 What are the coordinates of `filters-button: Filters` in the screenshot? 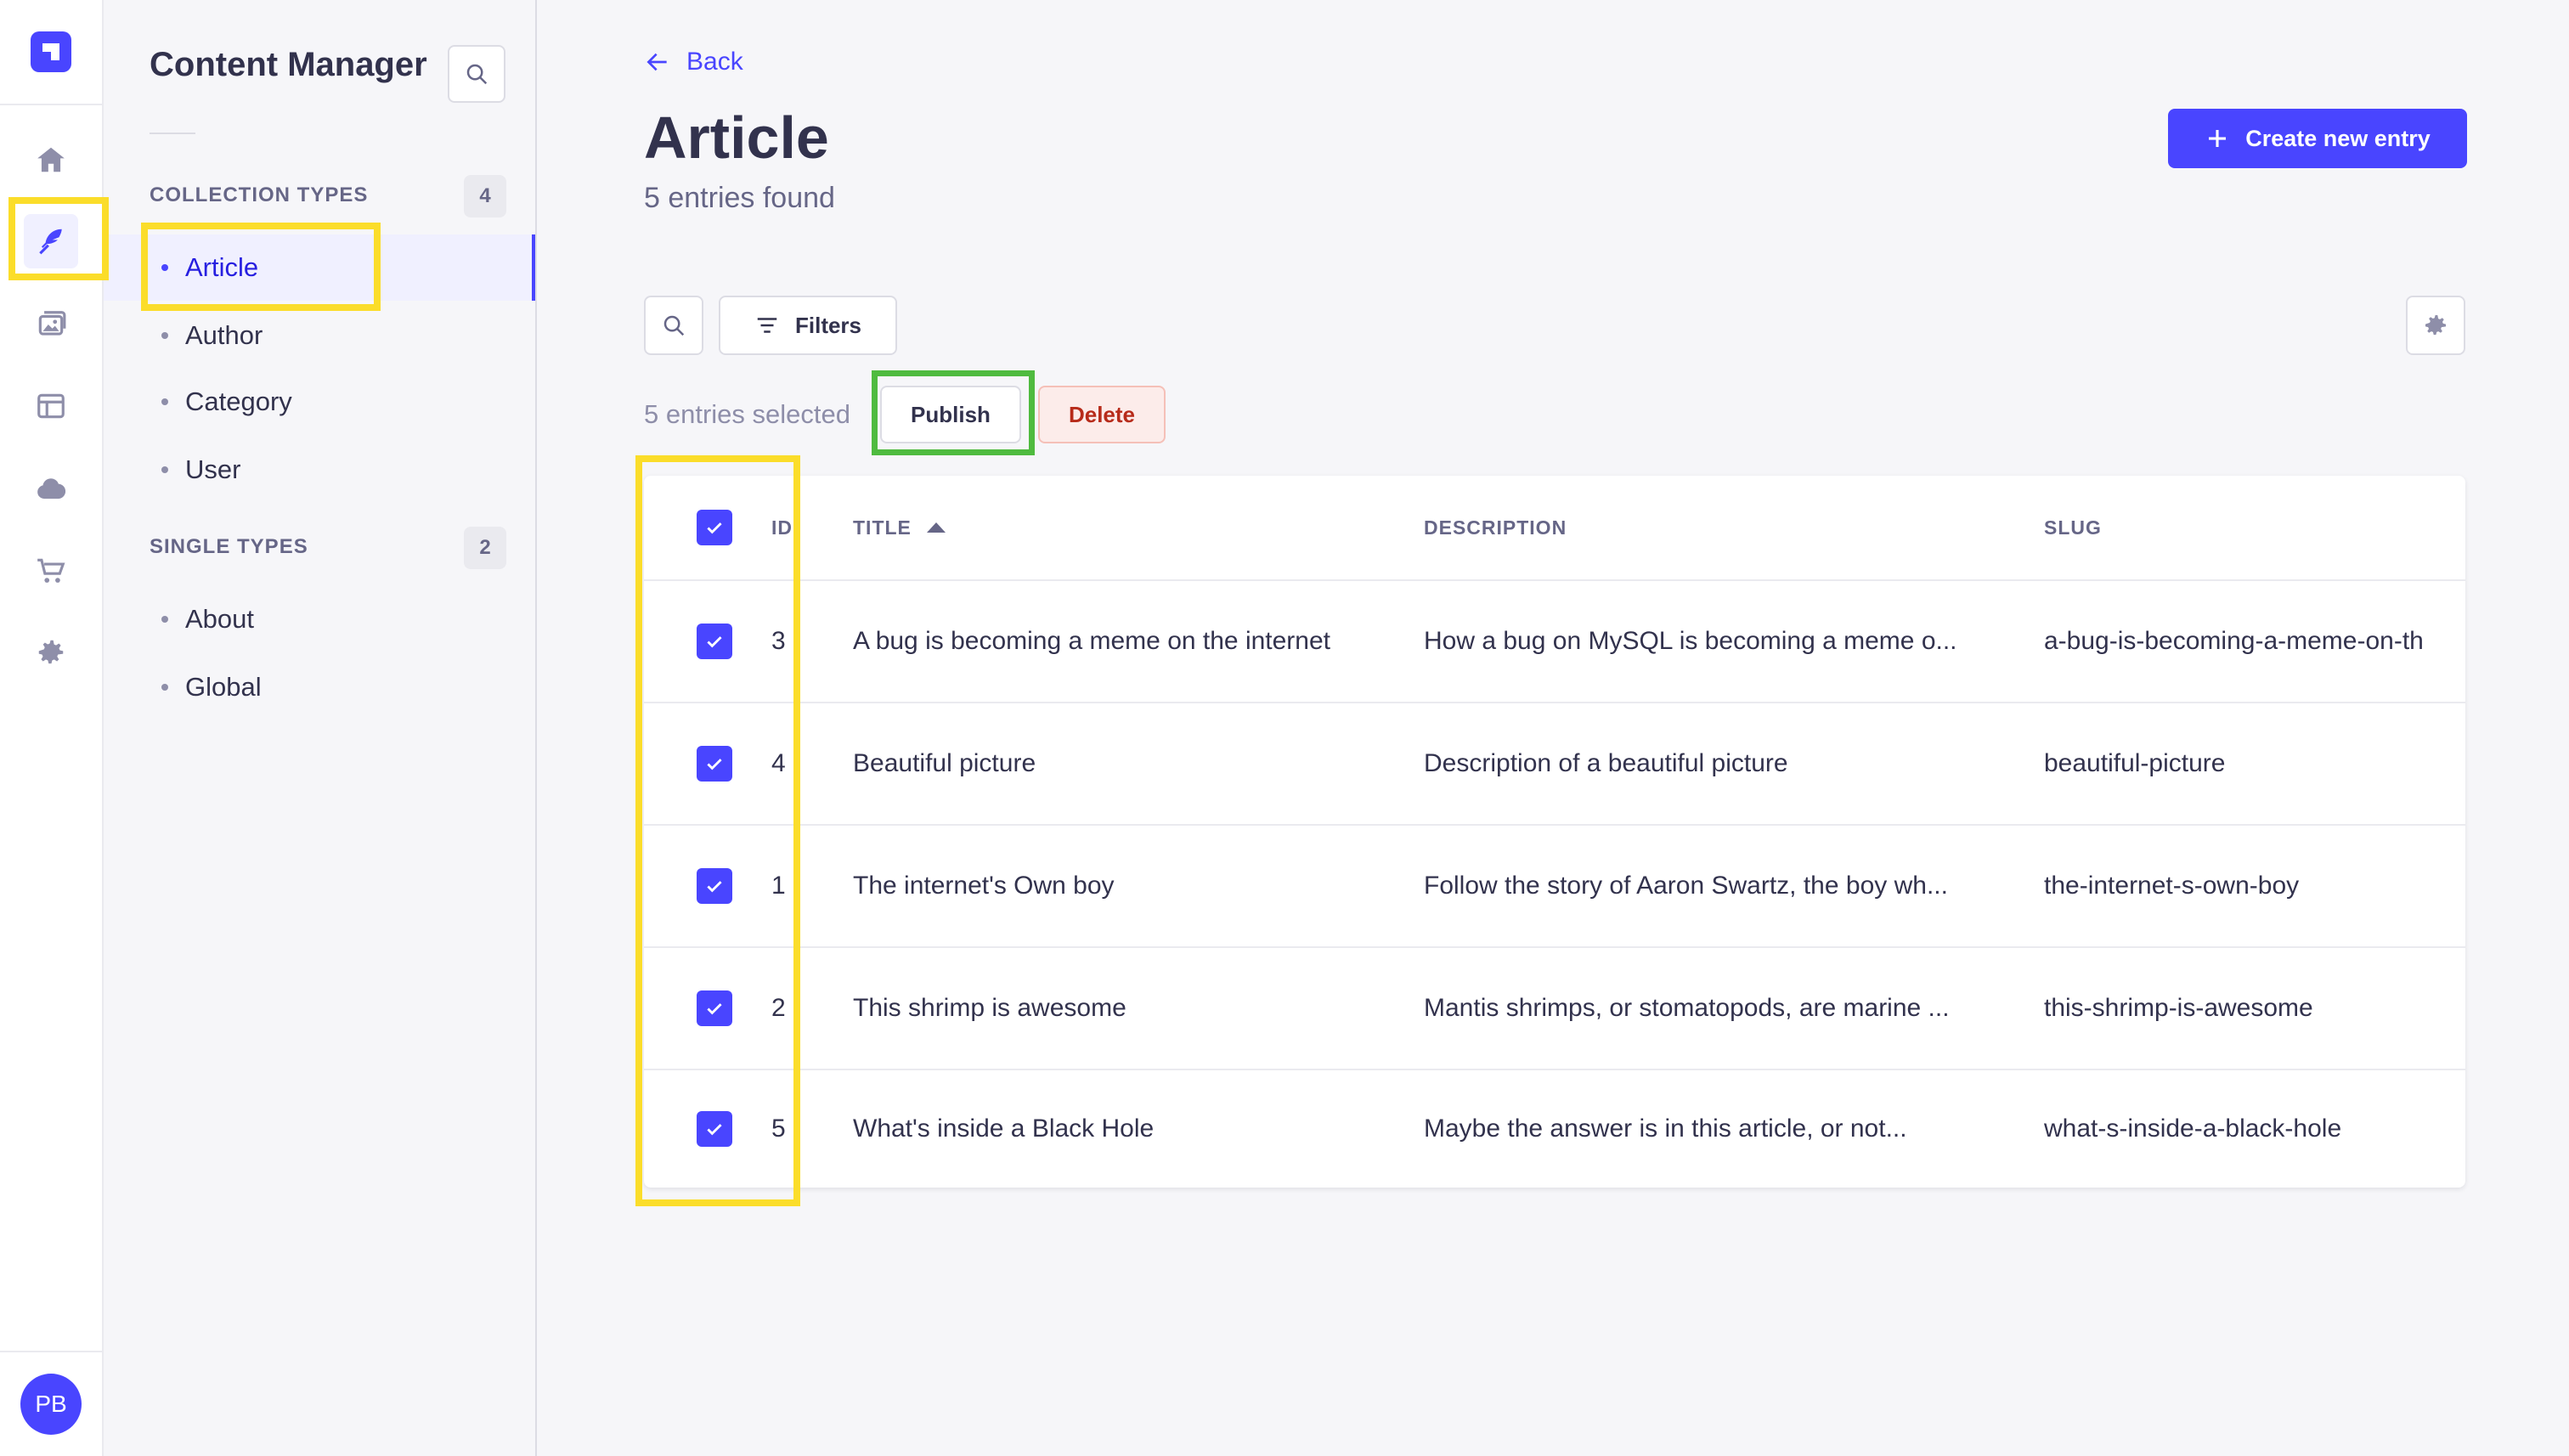 It's located at (808, 326).